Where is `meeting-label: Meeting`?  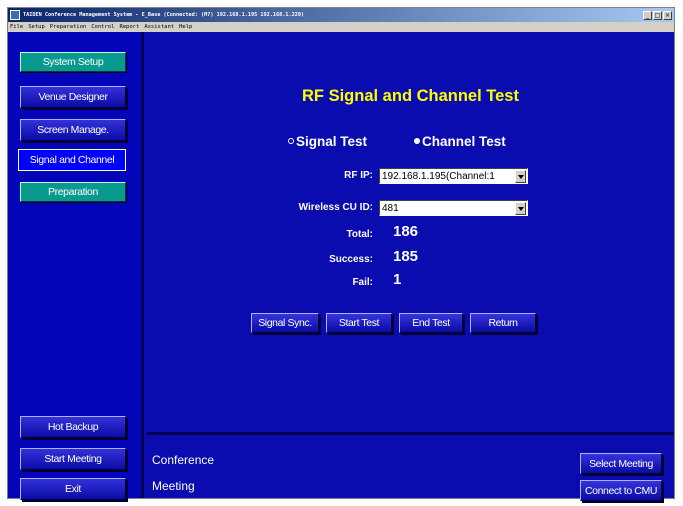
meeting-label: Meeting is located at coordinates (173, 486).